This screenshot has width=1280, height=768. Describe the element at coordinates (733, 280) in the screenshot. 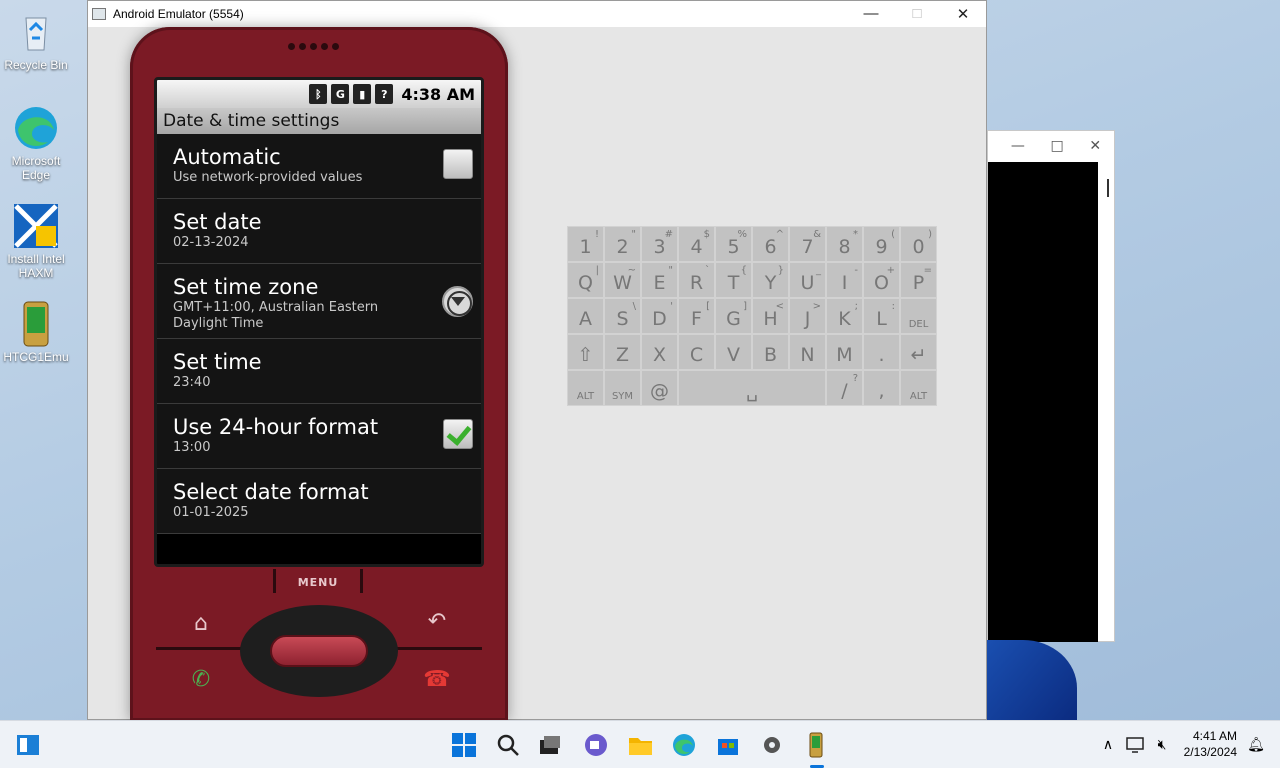

I see `key-t: T{` at that location.